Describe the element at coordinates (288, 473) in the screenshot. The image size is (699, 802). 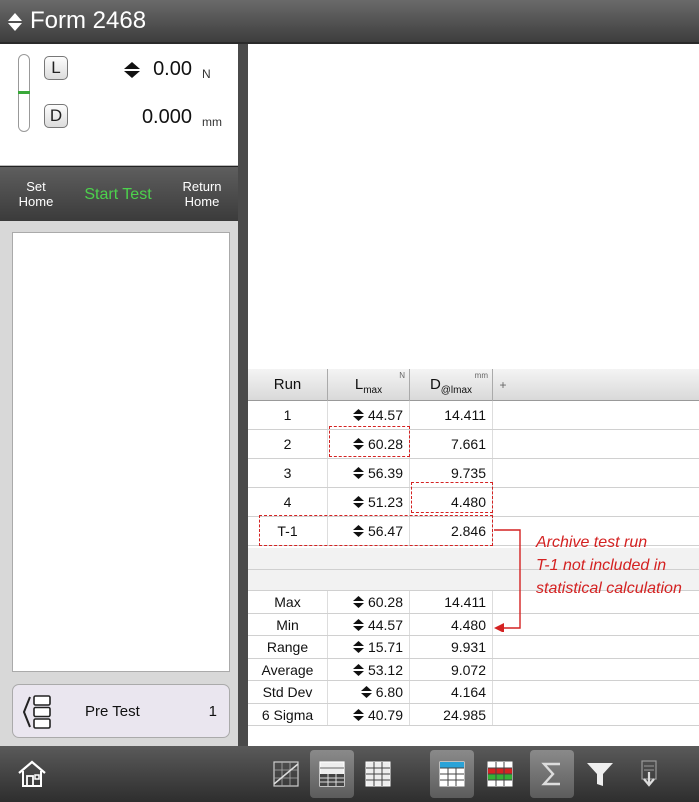
I see `run-cell: 3` at that location.